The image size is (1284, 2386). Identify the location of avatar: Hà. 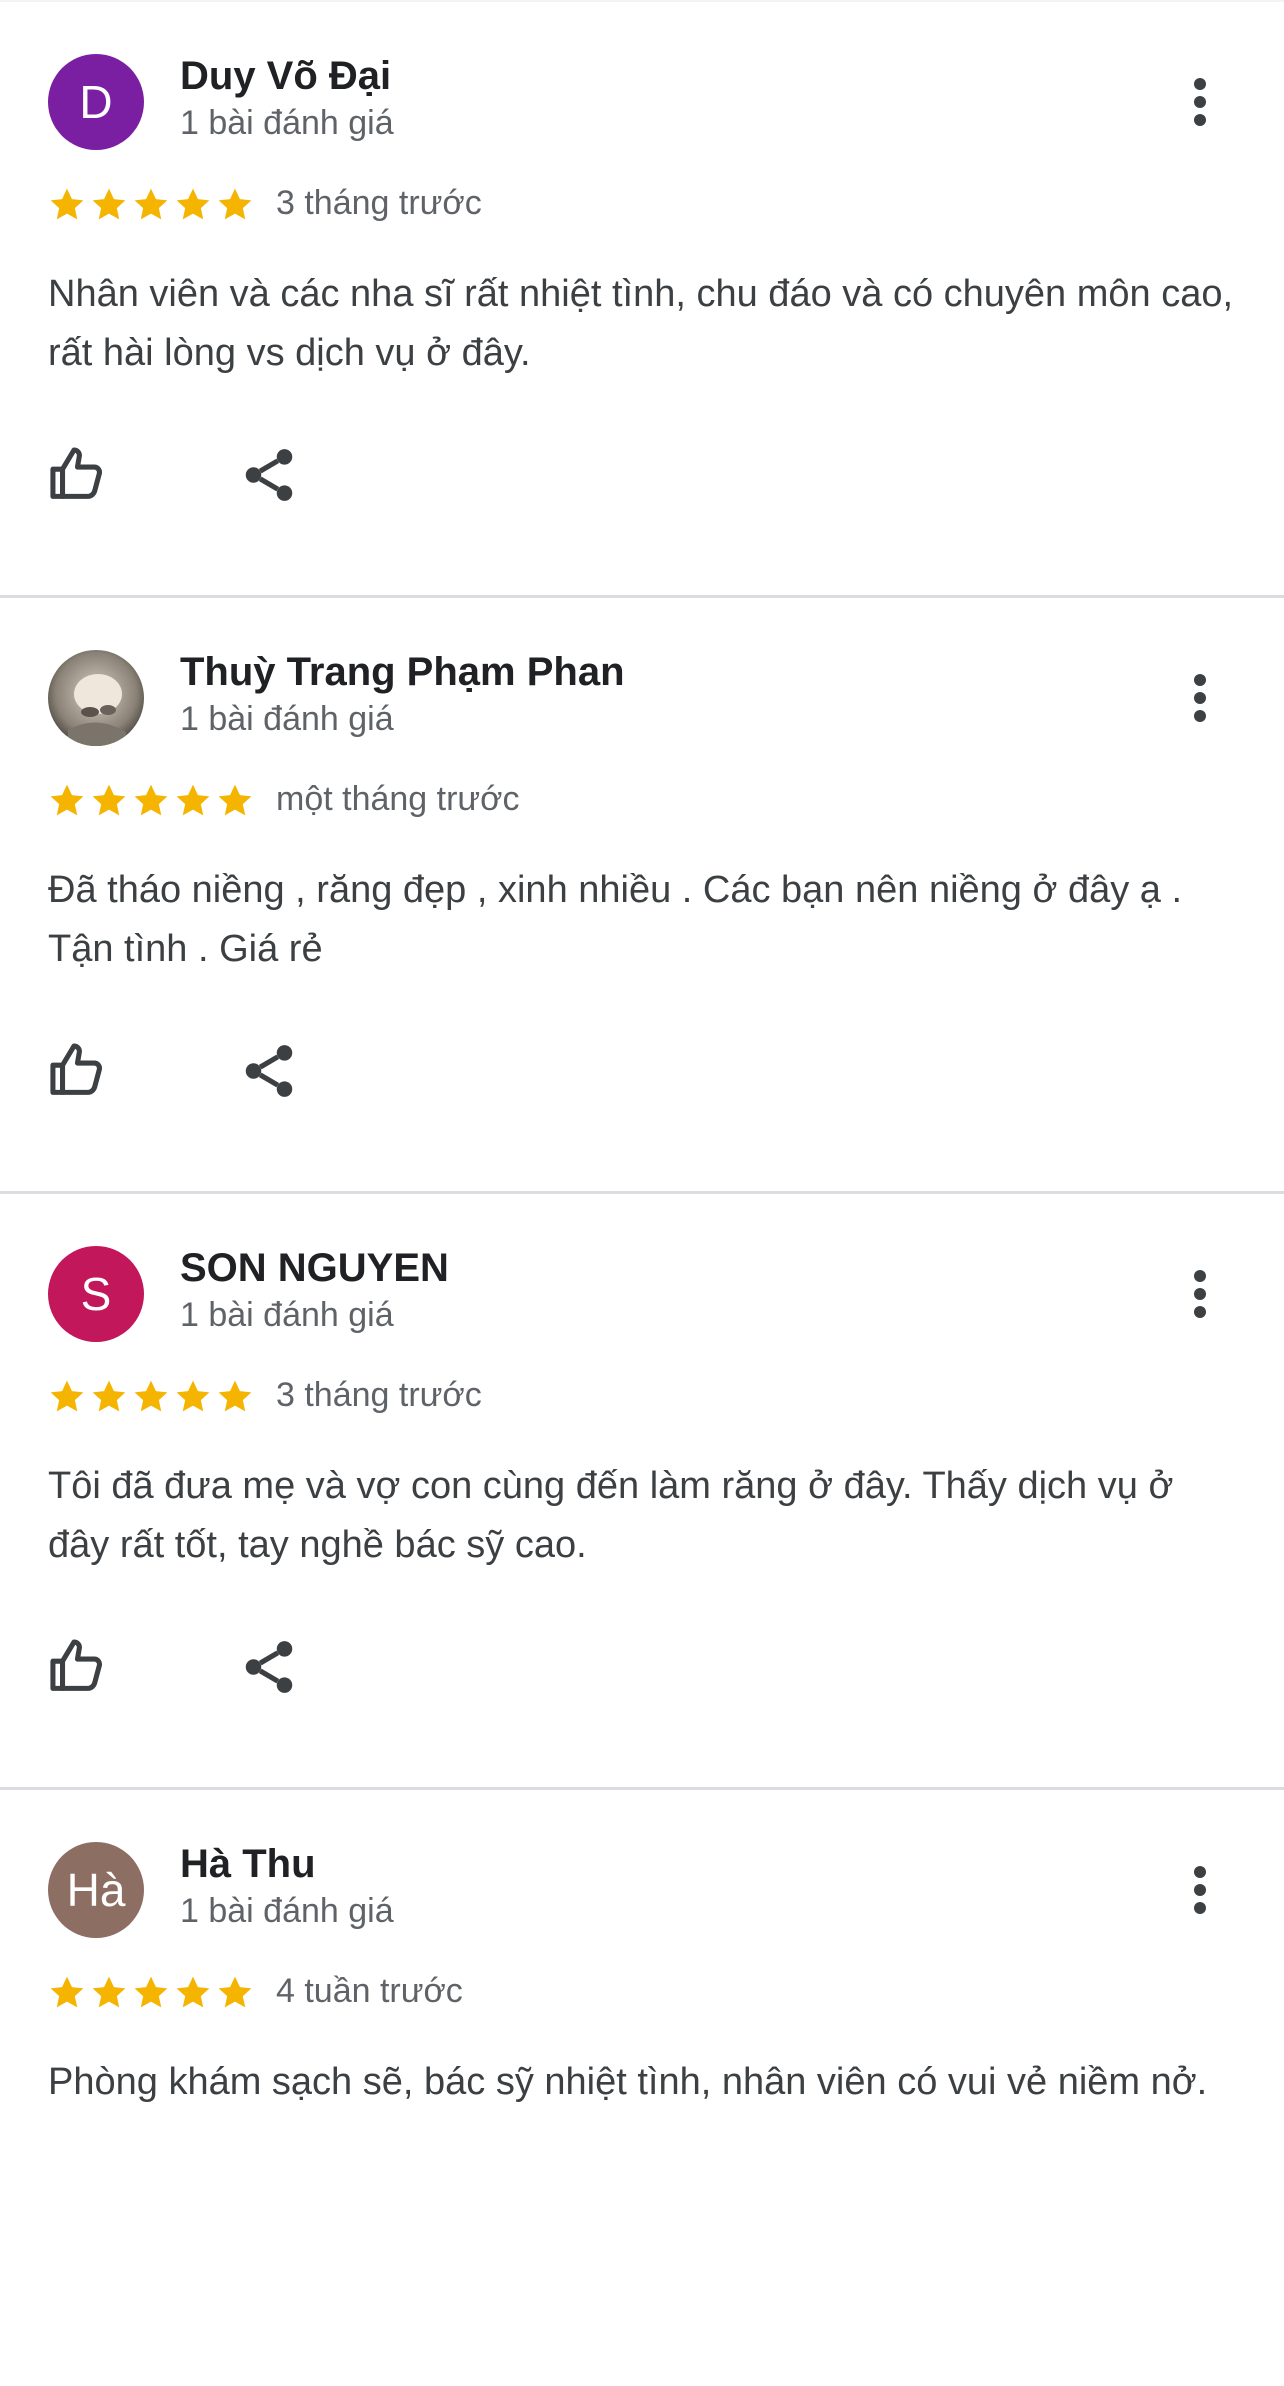
(96, 1890).